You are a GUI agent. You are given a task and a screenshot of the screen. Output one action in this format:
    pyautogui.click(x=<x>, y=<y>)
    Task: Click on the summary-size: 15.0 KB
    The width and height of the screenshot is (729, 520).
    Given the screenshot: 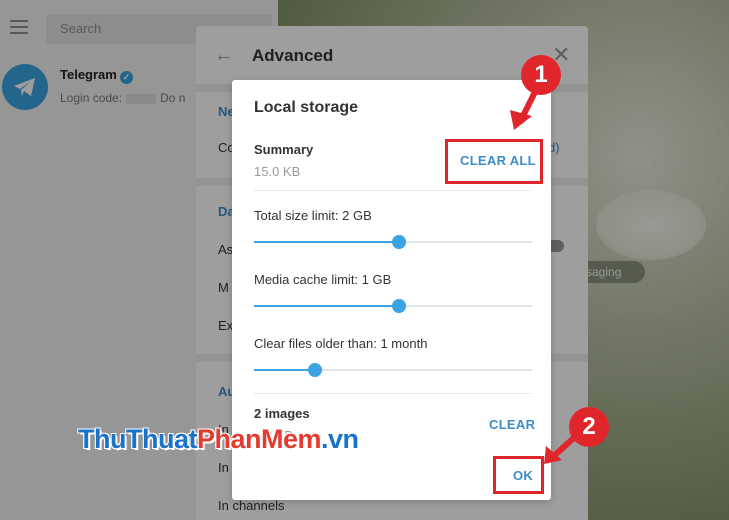 What is the action you would take?
    pyautogui.click(x=277, y=171)
    